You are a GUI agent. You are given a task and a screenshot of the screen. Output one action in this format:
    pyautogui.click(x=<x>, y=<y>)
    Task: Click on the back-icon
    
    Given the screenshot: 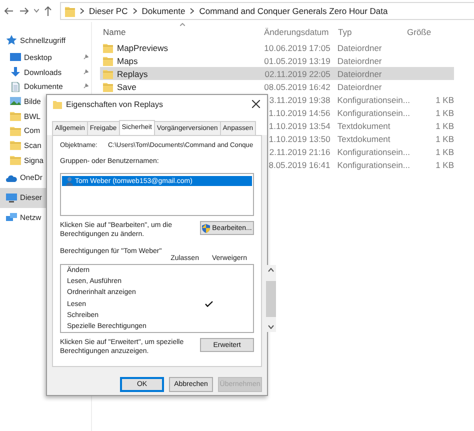 What is the action you would take?
    pyautogui.click(x=9, y=11)
    